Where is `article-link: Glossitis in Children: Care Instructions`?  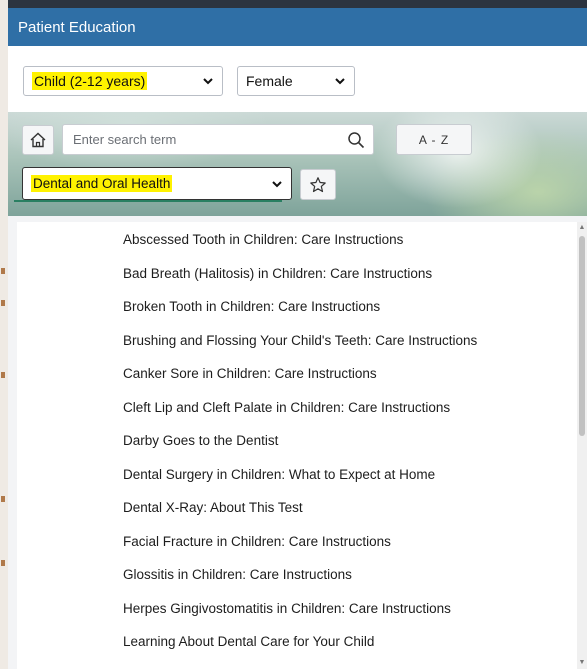
article-link: Glossitis in Children: Care Instructions is located at coordinates (237, 574).